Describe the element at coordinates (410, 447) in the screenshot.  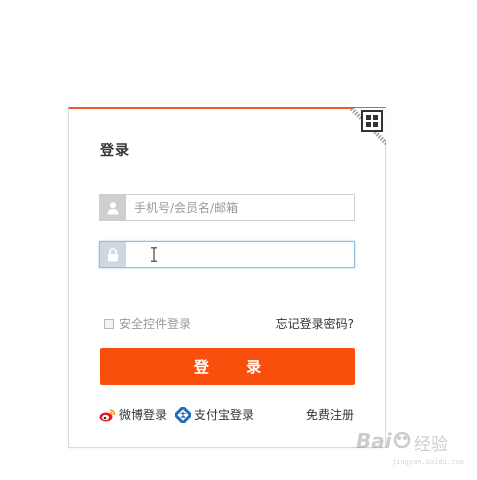
I see `baidu-watermark-logo: Bai 经验 jingyan.baidu.com` at that location.